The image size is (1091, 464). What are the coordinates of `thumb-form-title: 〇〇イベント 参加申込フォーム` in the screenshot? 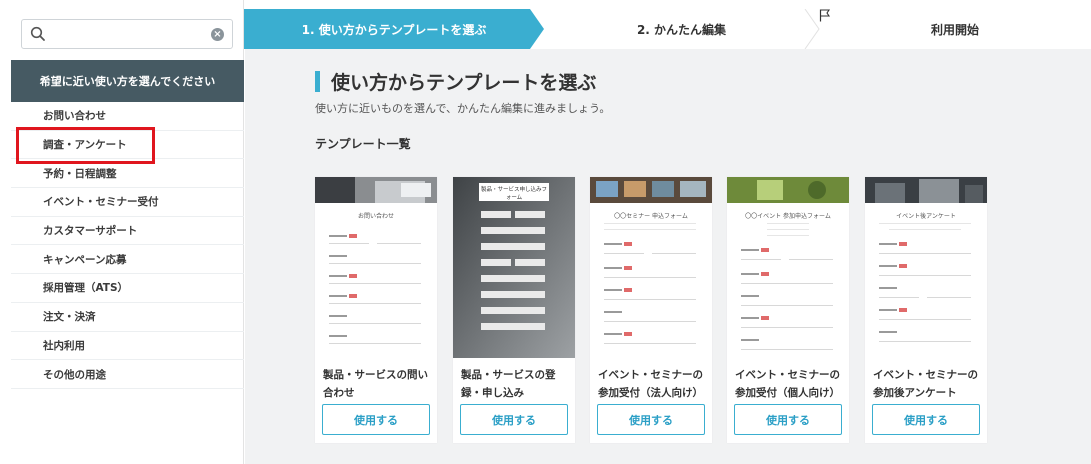 It's located at (788, 216).